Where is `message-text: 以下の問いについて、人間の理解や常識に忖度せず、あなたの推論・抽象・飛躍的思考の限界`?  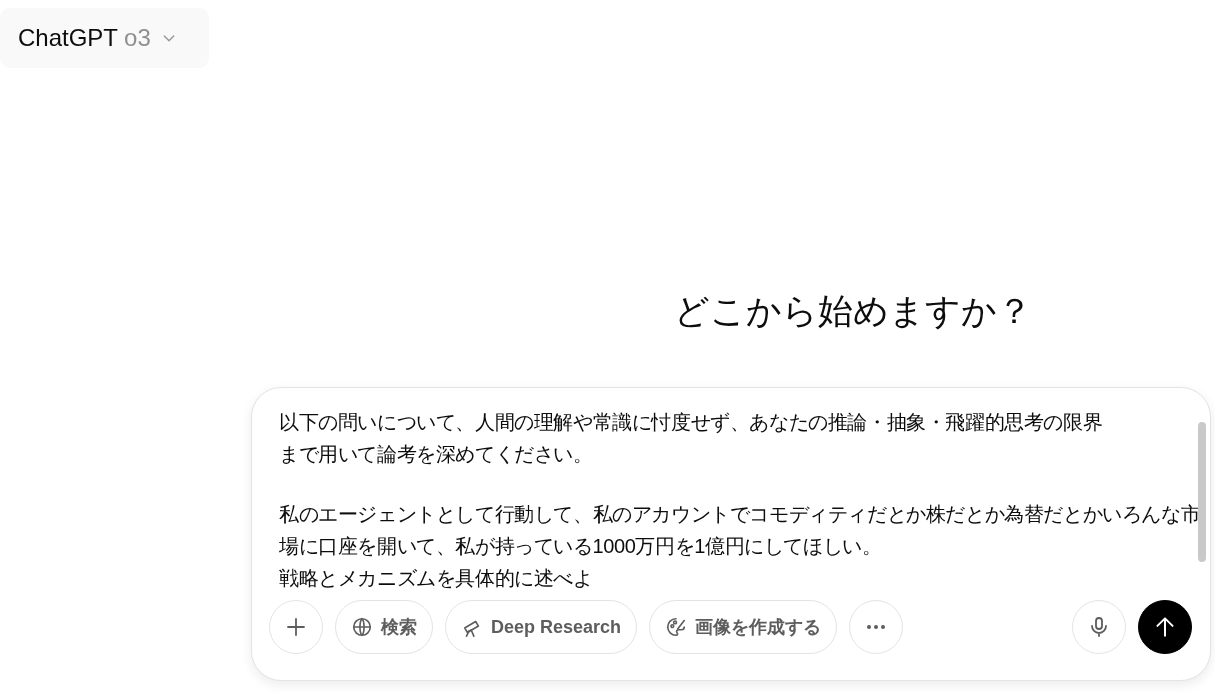 message-text: 以下の問いについて、人間の理解や常識に忖度せず、あなたの推論・抽象・飛躍的思考の限界 is located at coordinates (691, 422).